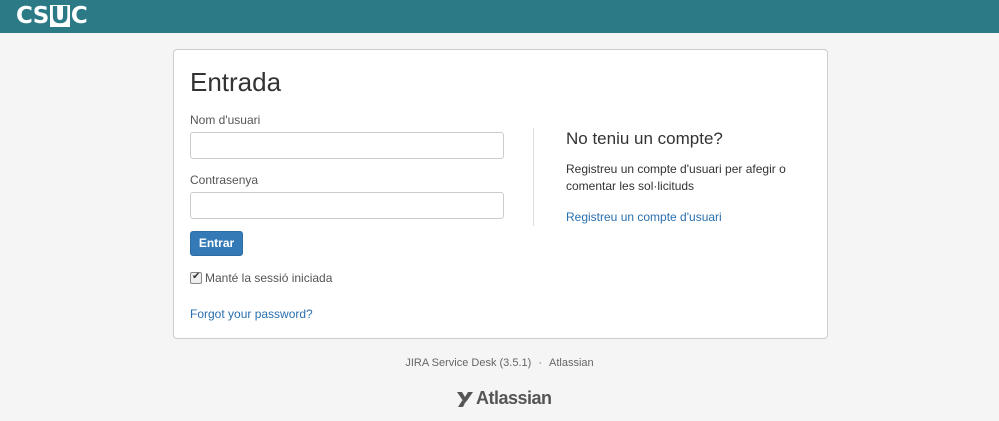 This screenshot has width=999, height=421. What do you see at coordinates (196, 277) in the screenshot?
I see `remember-me-checkbox` at bounding box center [196, 277].